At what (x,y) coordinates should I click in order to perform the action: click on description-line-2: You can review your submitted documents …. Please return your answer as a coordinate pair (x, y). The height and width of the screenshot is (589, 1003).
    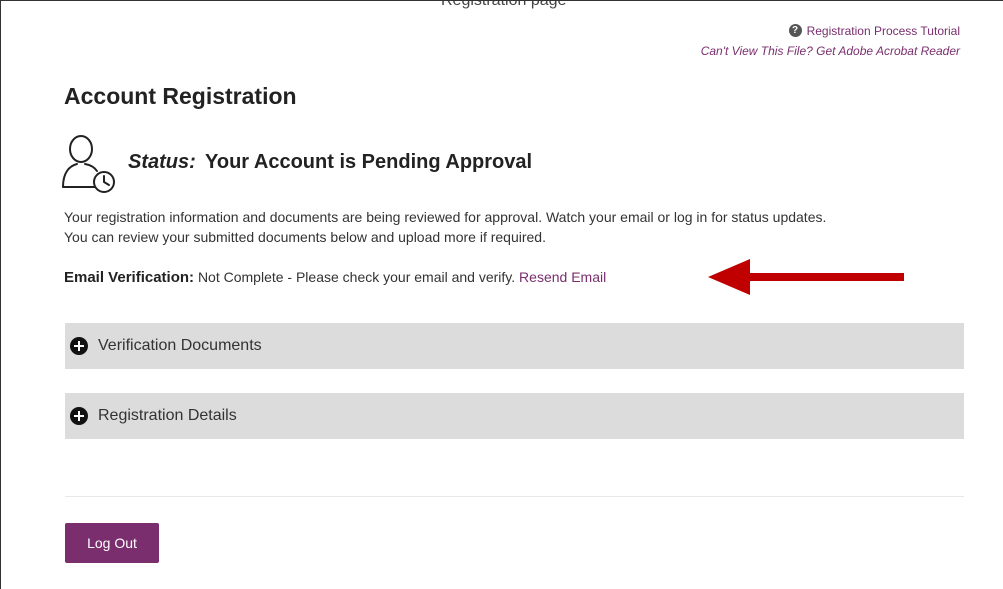
    Looking at the image, I should click on (305, 237).